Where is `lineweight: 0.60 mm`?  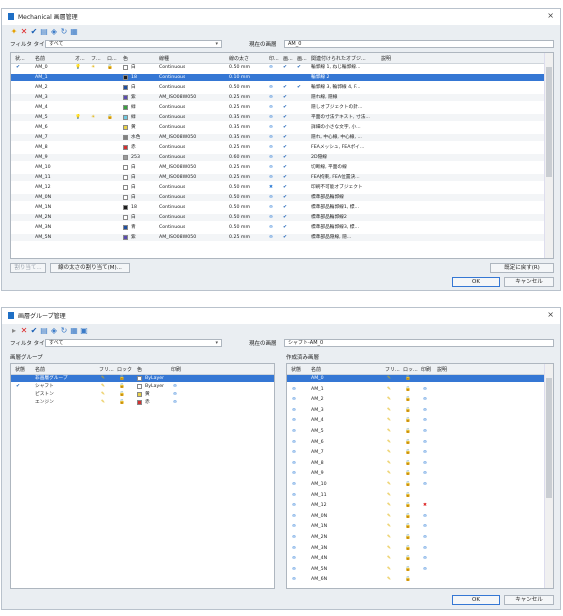
lineweight: 0.60 mm is located at coordinates (239, 157).